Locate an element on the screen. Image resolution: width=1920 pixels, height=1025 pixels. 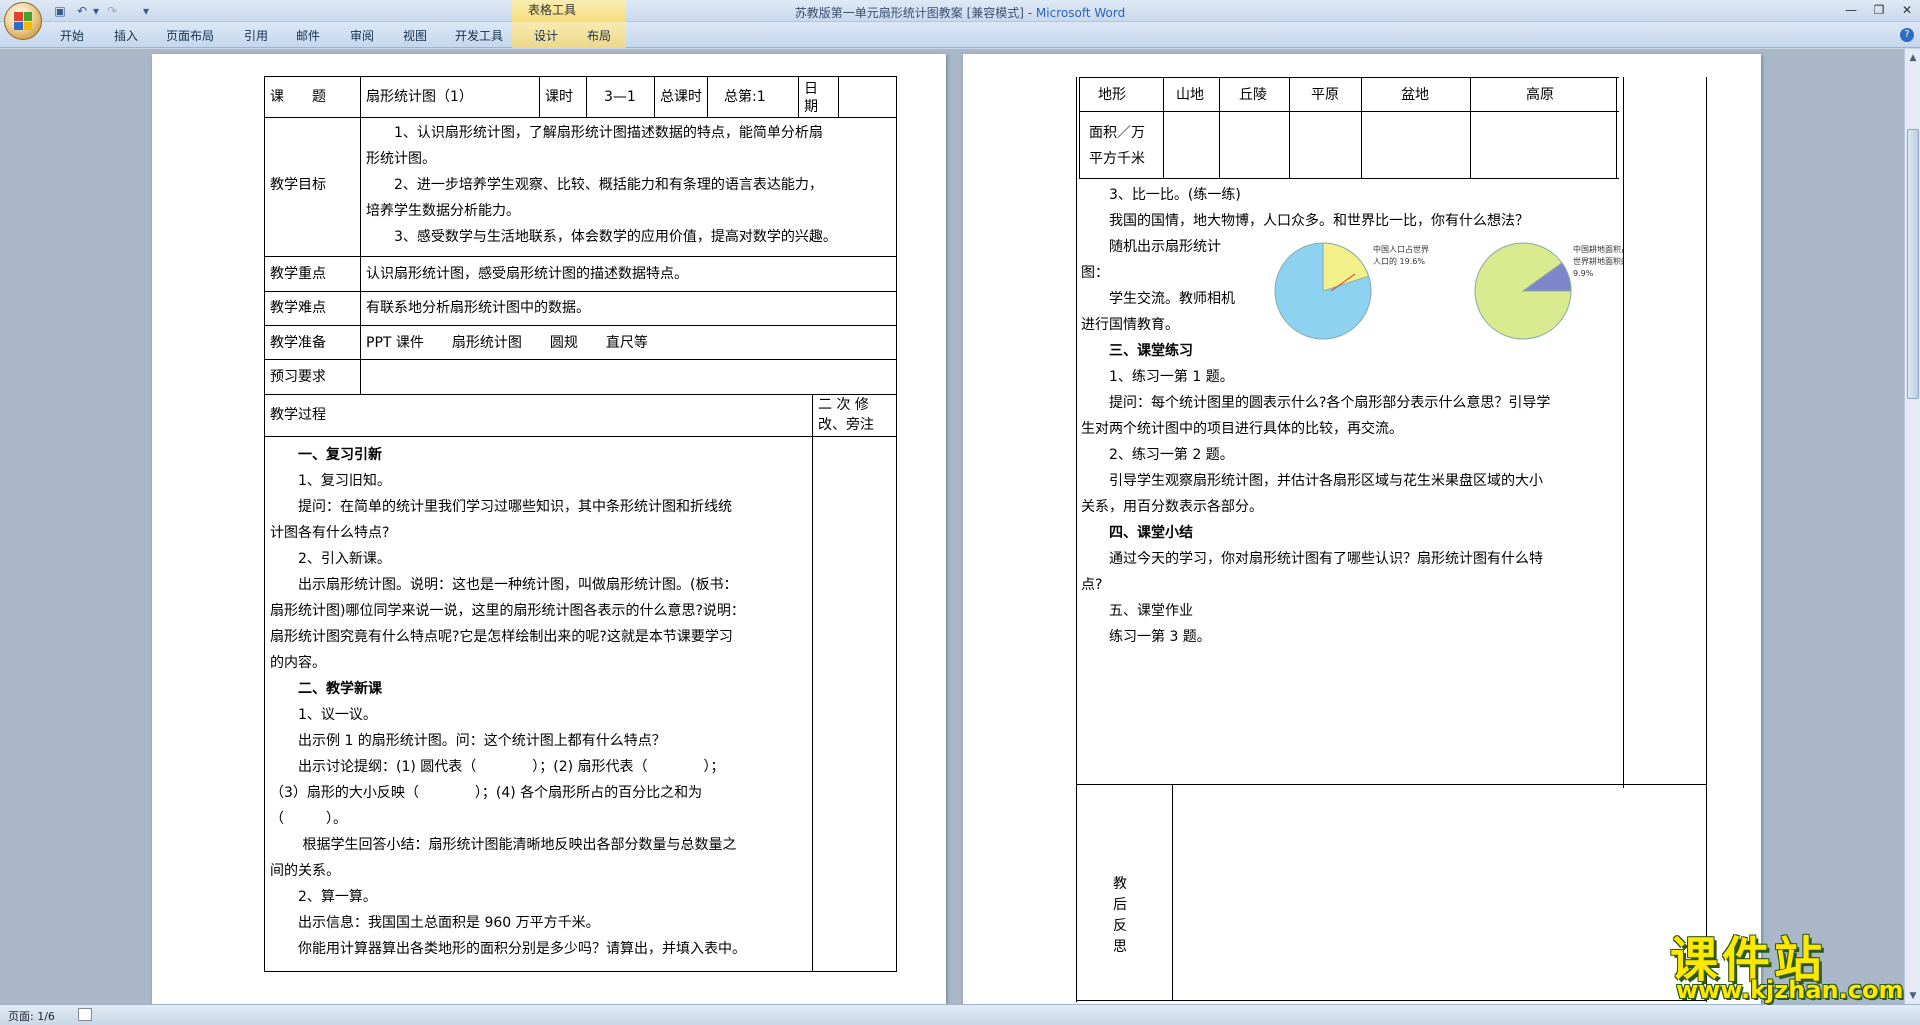
terrain-header: 高原 is located at coordinates (1540, 95).